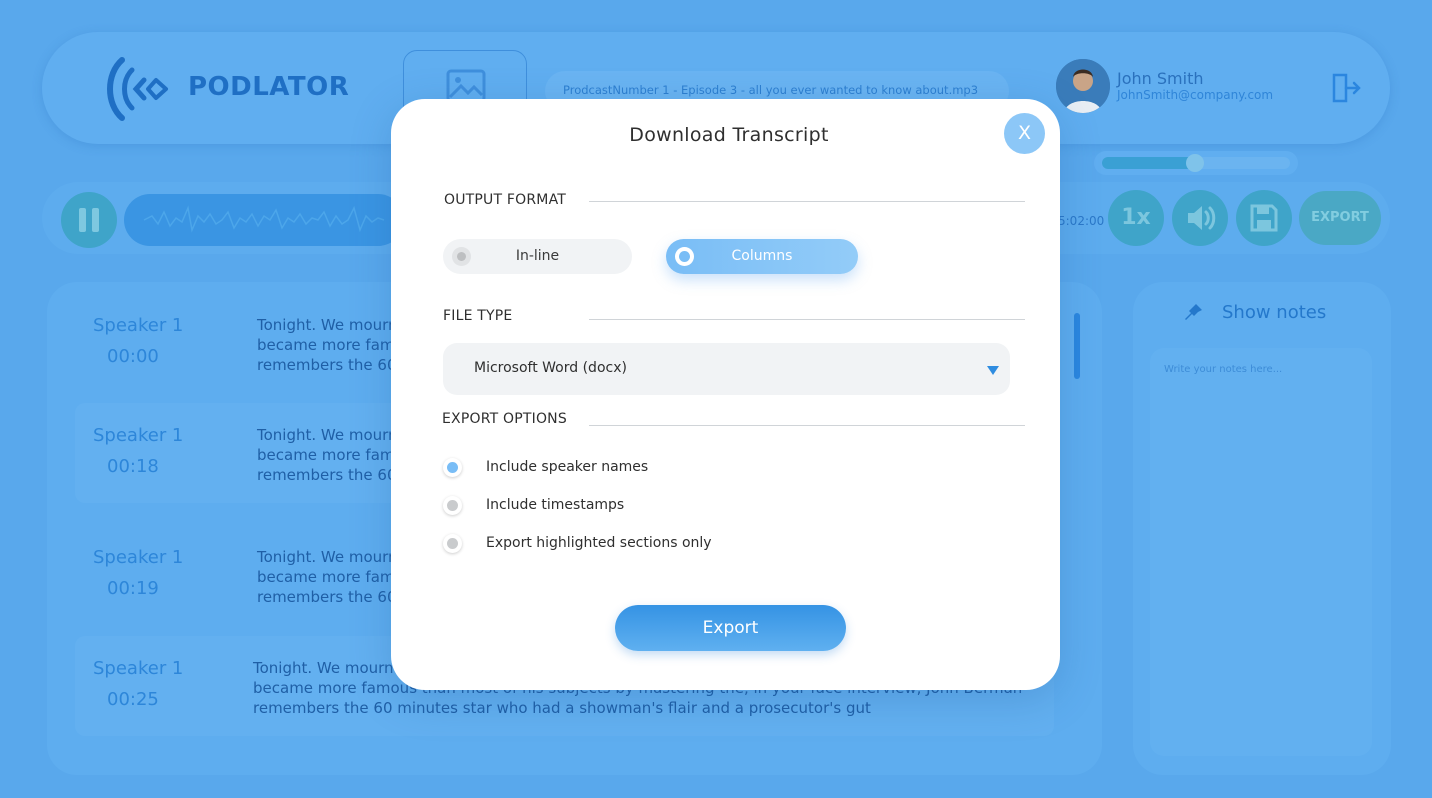 This screenshot has width=1432, height=798. What do you see at coordinates (993, 370) in the screenshot?
I see `dropdown-caret-icon` at bounding box center [993, 370].